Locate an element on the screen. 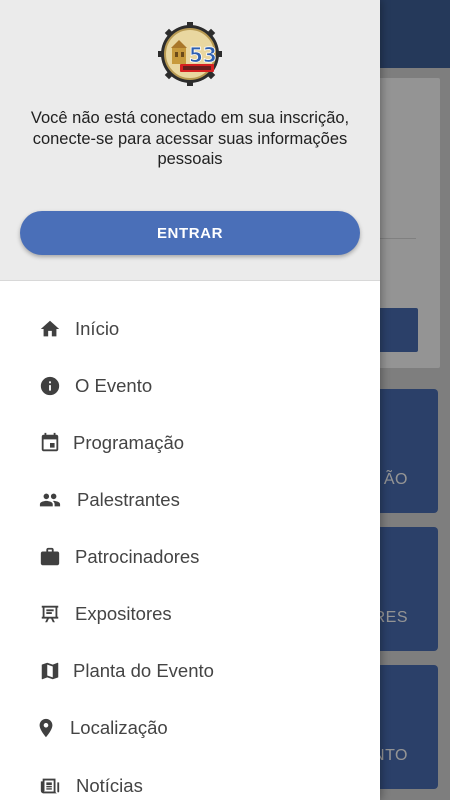 The height and width of the screenshot is (800, 450). menu-item-planta-do-evento: Planta do Evento is located at coordinates (190, 671).